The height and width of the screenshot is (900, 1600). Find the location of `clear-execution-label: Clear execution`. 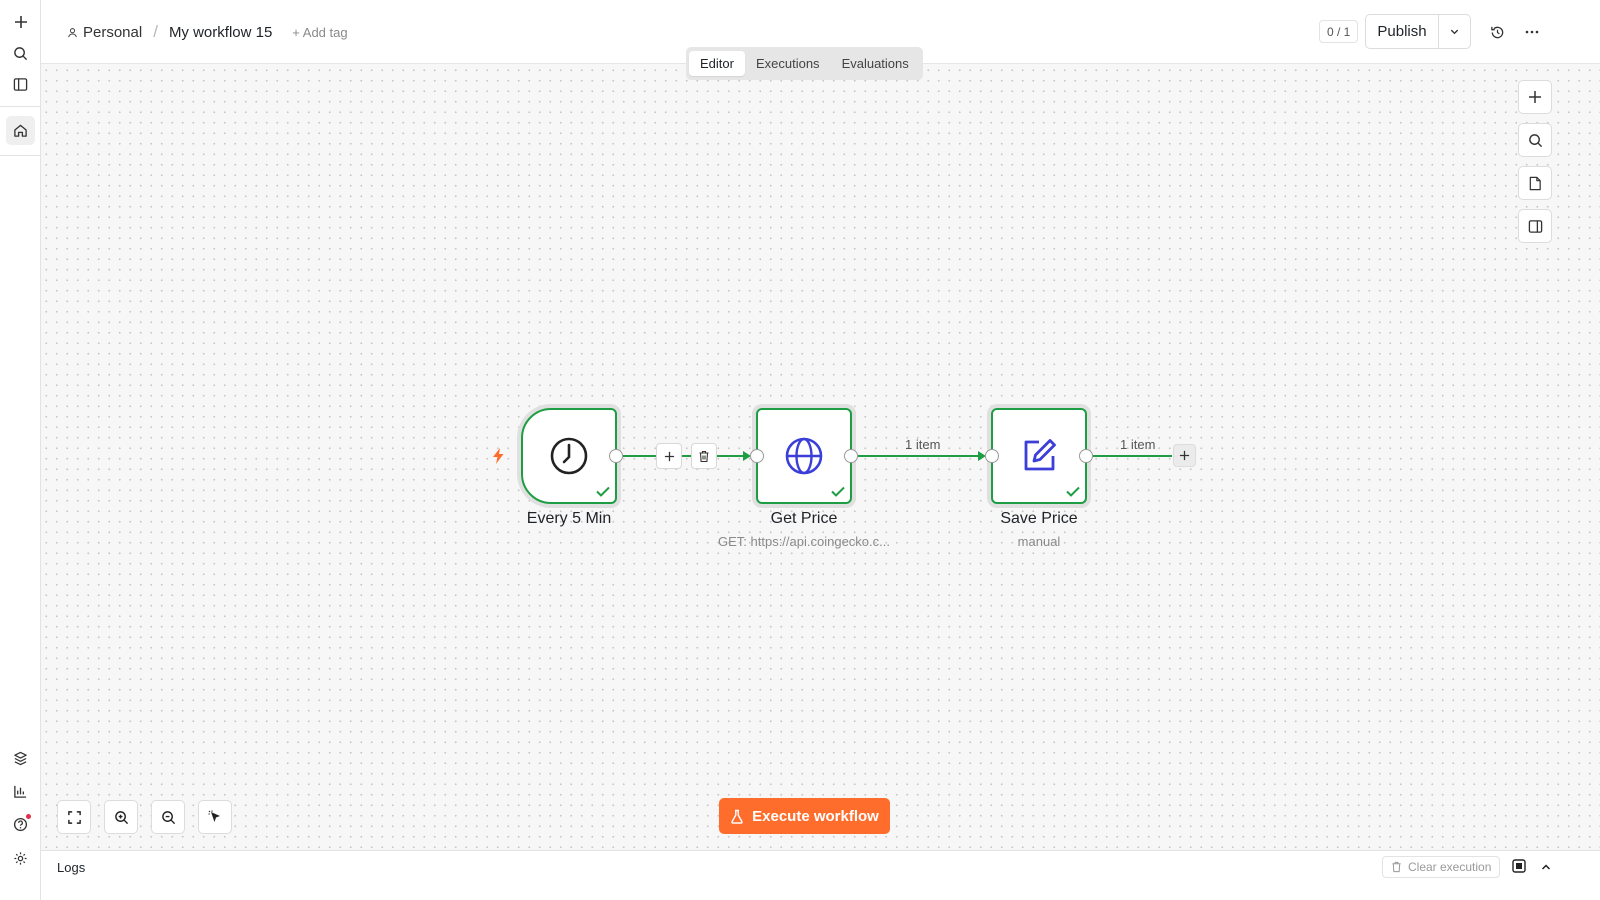

clear-execution-label: Clear execution is located at coordinates (1450, 867).